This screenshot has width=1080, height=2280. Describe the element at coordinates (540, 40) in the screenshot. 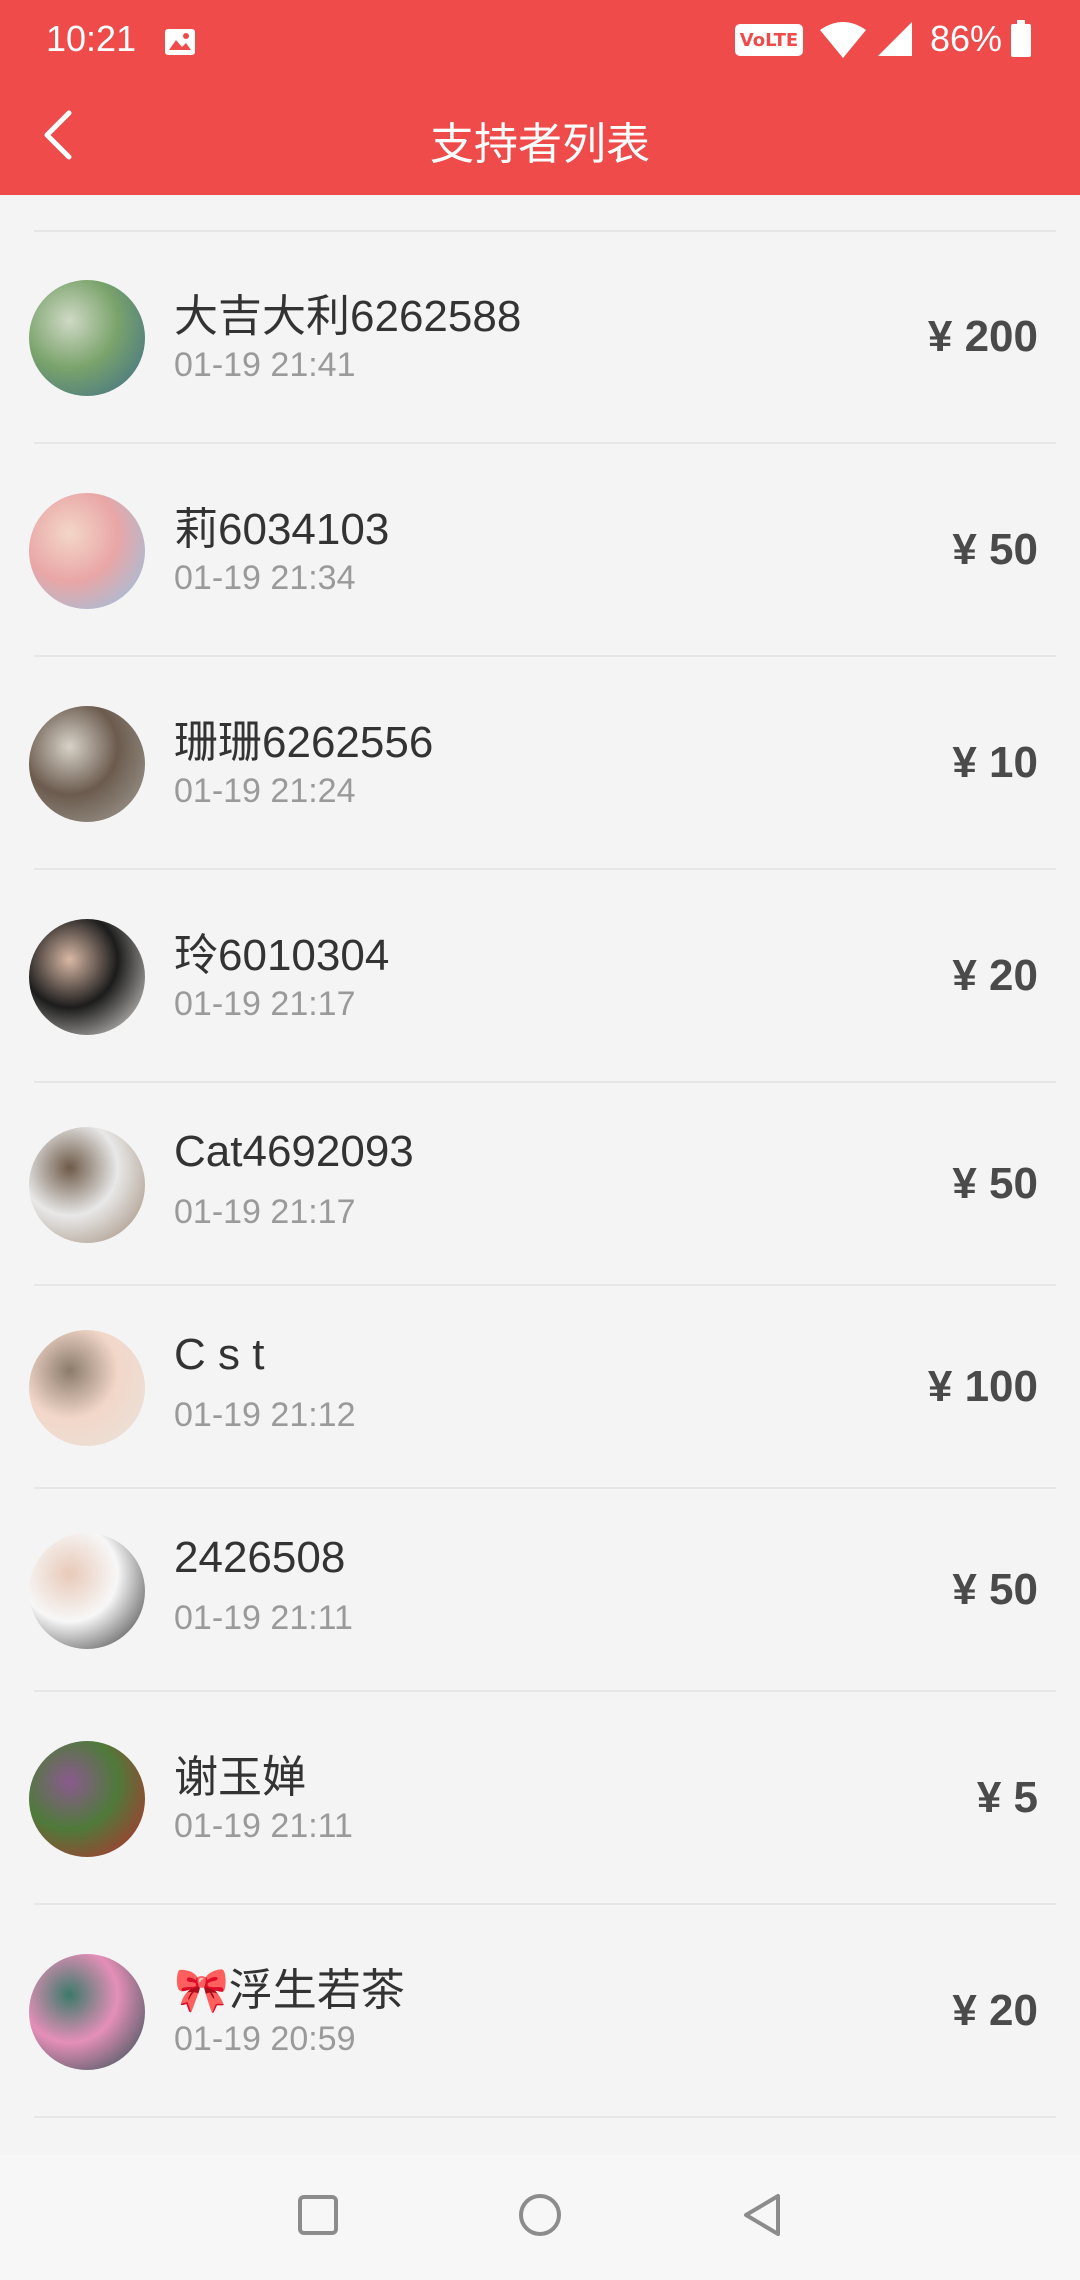

I see `status-bar: 10:21 VoLTE 86%` at that location.